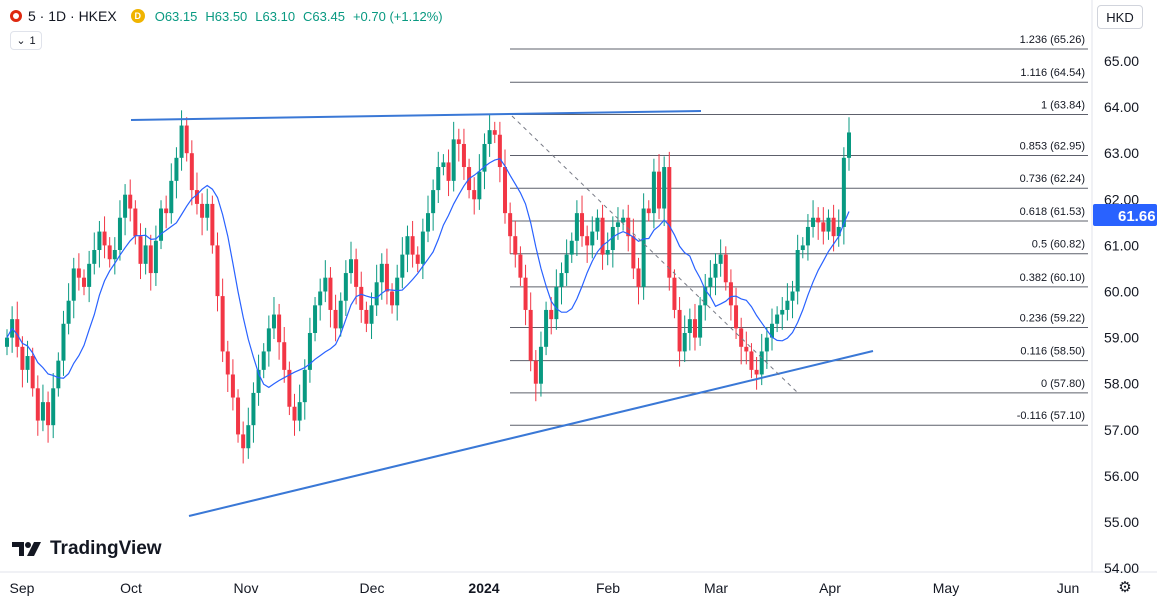 This screenshot has width=1157, height=603. Describe the element at coordinates (1121, 522) in the screenshot. I see `price-tick-label: 55.00` at that location.